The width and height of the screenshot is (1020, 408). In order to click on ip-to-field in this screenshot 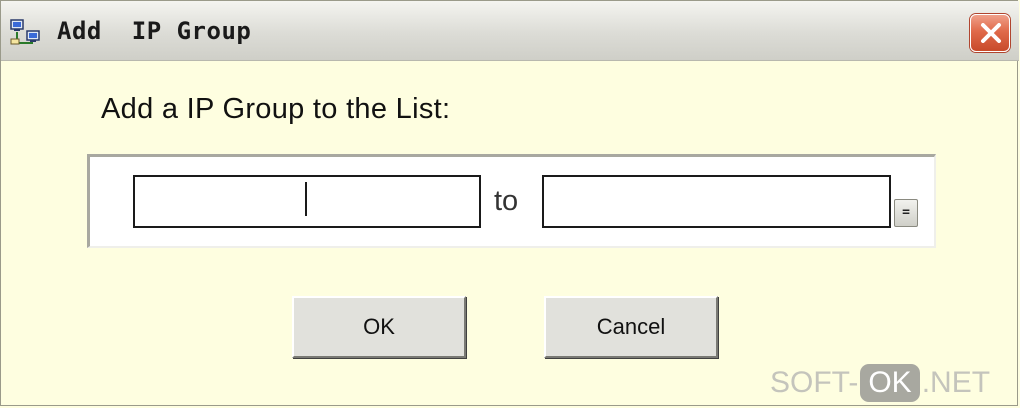, I will do `click(716, 201)`.